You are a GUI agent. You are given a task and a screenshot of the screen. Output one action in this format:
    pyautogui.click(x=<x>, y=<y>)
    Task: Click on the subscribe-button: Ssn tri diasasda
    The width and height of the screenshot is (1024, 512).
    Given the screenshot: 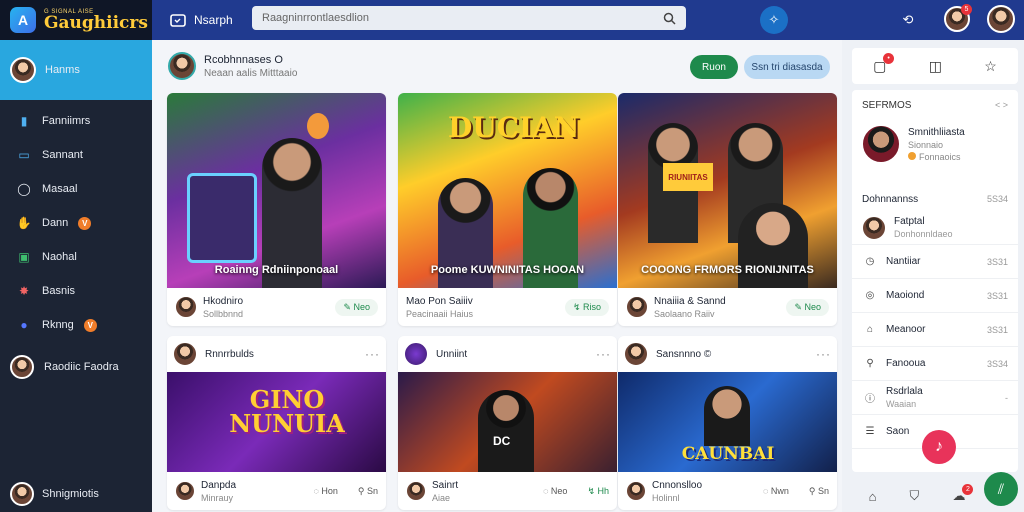 What is the action you would take?
    pyautogui.click(x=787, y=67)
    